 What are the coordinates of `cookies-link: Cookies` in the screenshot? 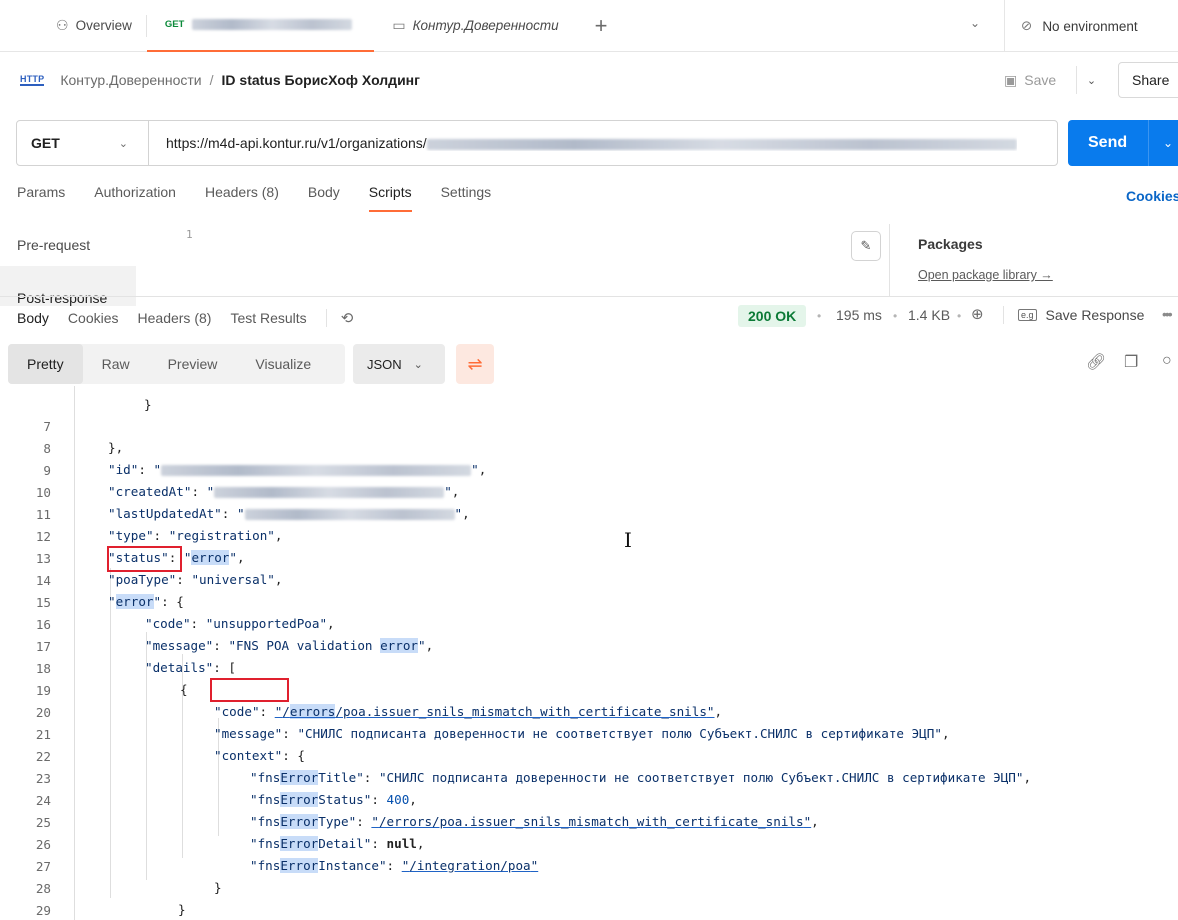 It's located at (1152, 196).